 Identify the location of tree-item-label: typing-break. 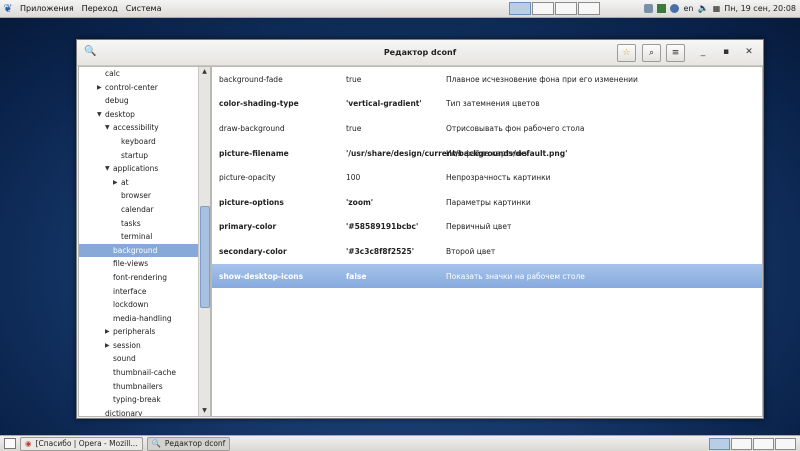
(137, 400).